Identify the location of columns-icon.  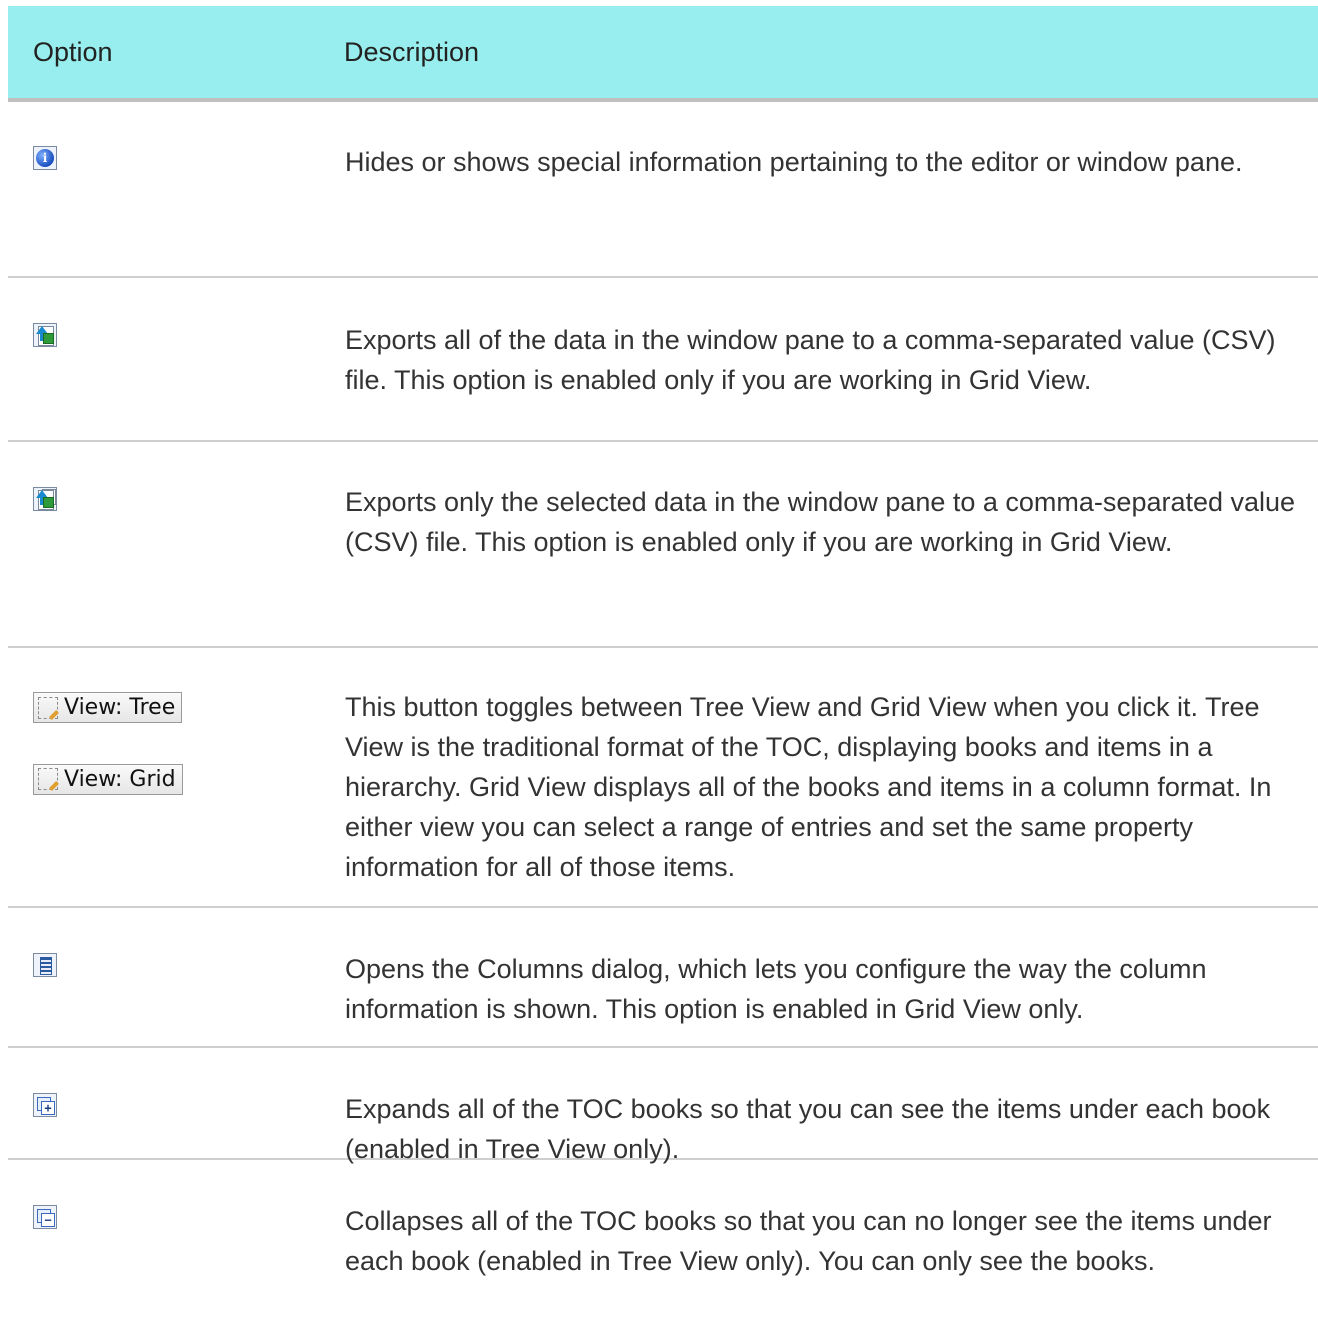
(45, 965).